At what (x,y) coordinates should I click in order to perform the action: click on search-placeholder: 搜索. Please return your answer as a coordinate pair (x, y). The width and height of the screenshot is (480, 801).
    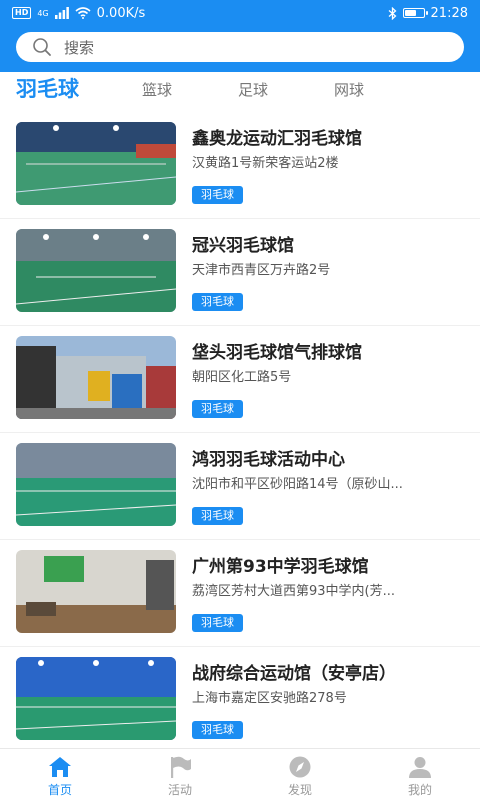
    Looking at the image, I should click on (79, 47).